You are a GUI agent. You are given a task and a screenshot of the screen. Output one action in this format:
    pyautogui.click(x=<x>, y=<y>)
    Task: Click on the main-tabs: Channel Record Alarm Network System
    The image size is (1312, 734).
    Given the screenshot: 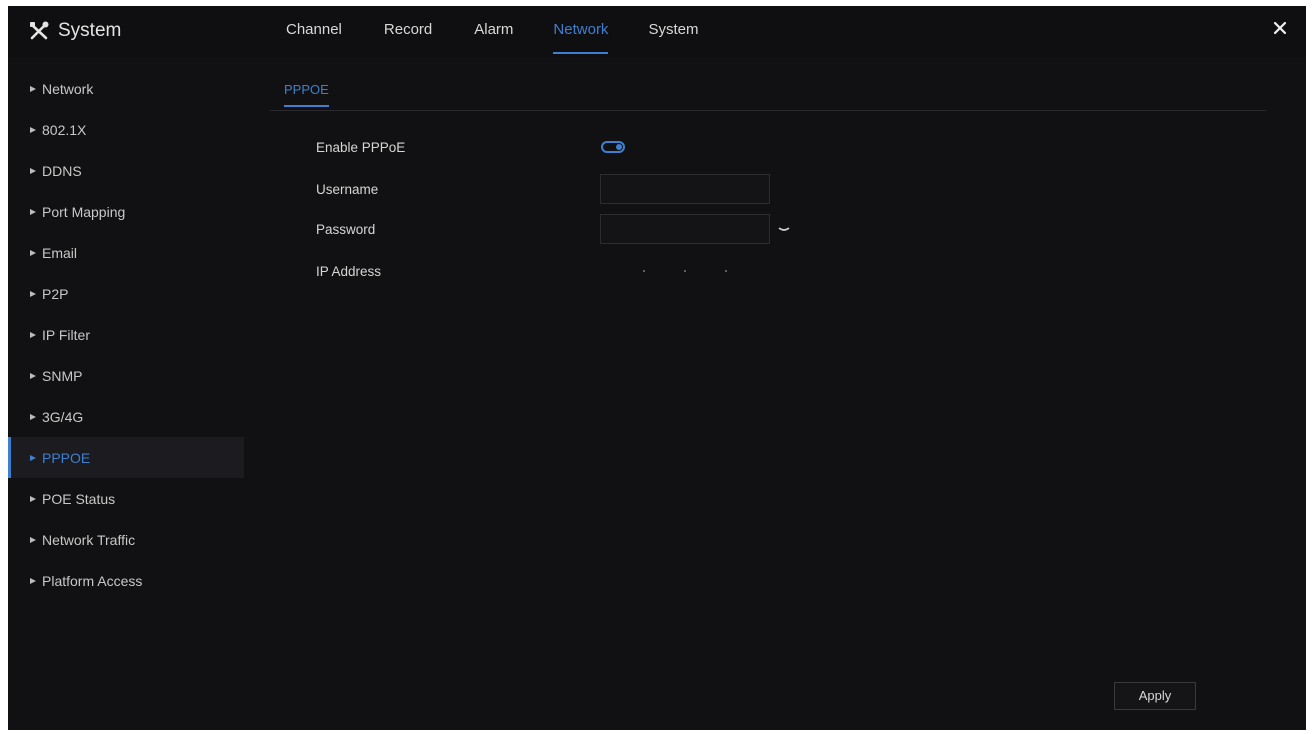 What is the action you would take?
    pyautogui.click(x=484, y=32)
    